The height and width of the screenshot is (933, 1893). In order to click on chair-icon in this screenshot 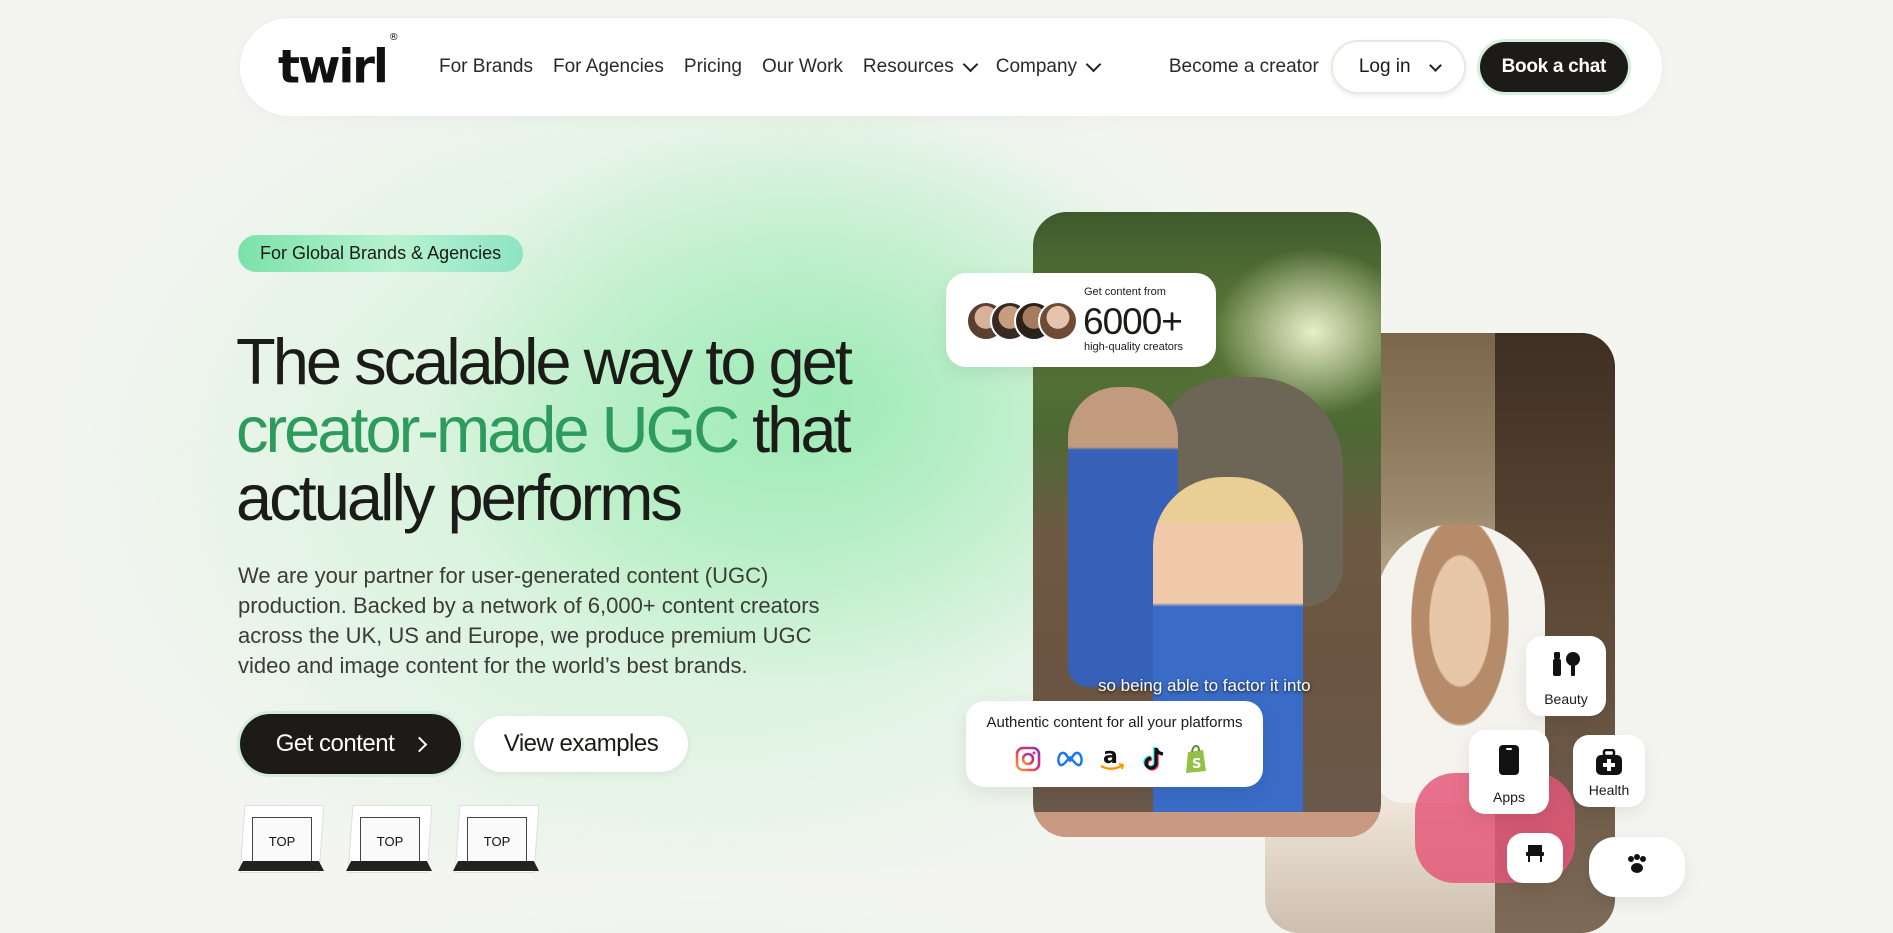, I will do `click(1535, 853)`.